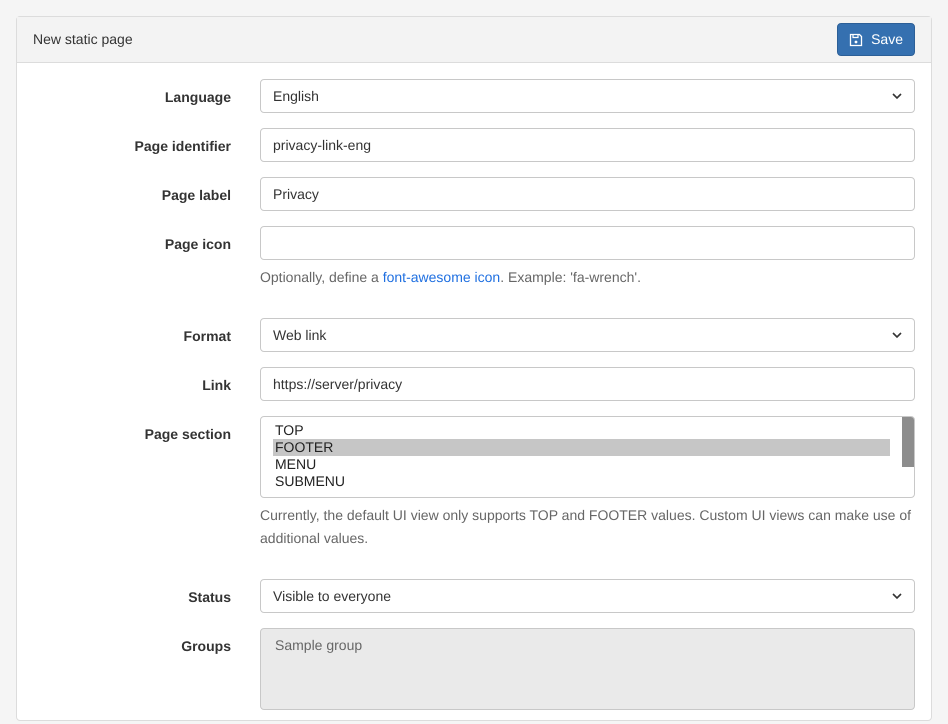  What do you see at coordinates (587, 145) in the screenshot?
I see `input-field: privacy-link-eng` at bounding box center [587, 145].